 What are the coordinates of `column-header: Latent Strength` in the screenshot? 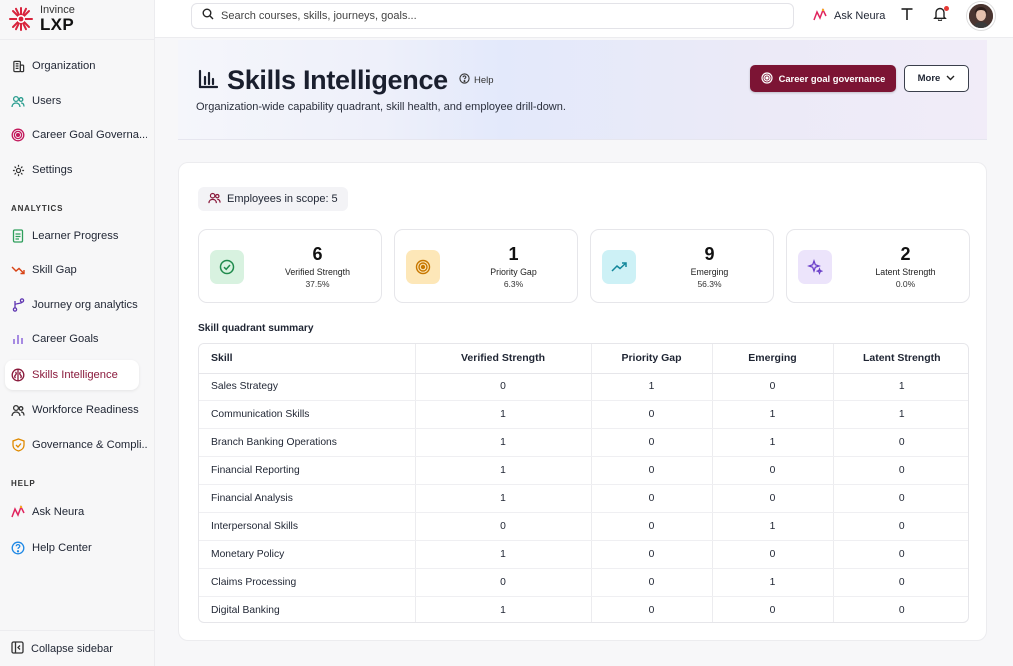 It's located at (900, 359).